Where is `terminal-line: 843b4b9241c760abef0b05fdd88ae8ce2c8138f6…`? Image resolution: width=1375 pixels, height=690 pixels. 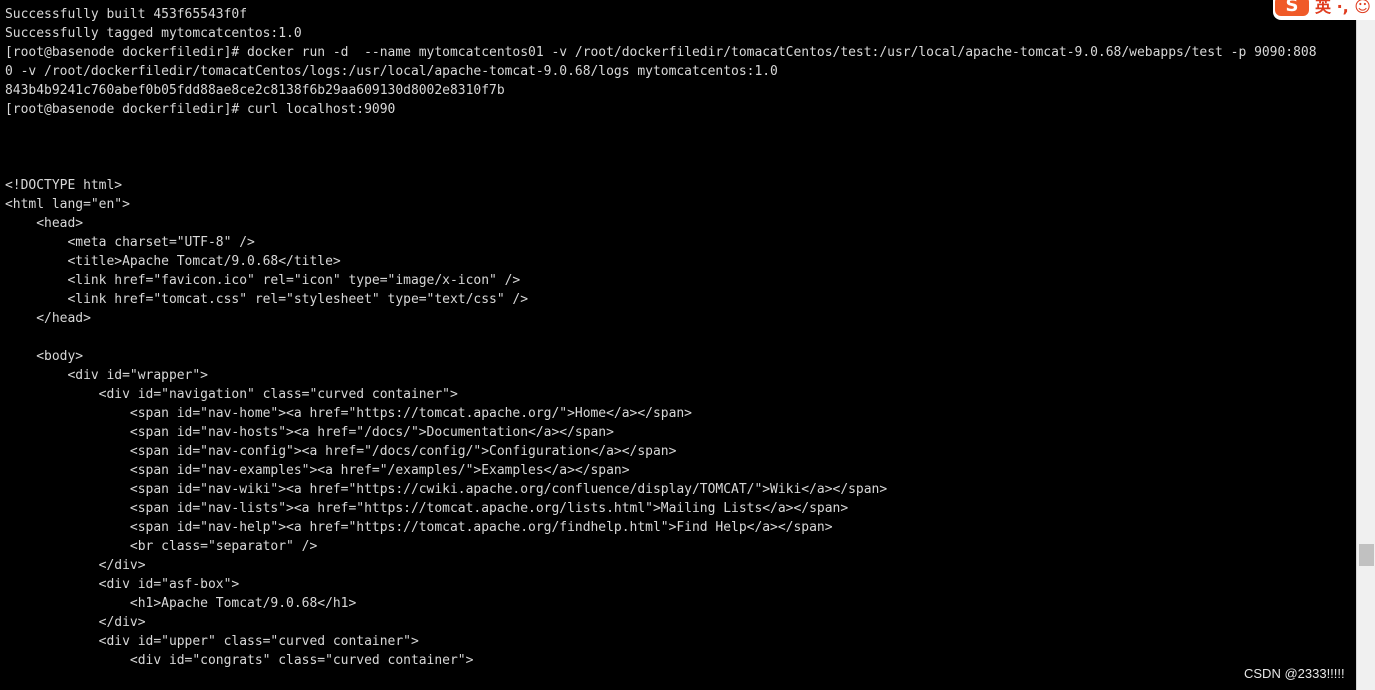 terminal-line: 843b4b9241c760abef0b05fdd88ae8ce2c8138f6… is located at coordinates (255, 90).